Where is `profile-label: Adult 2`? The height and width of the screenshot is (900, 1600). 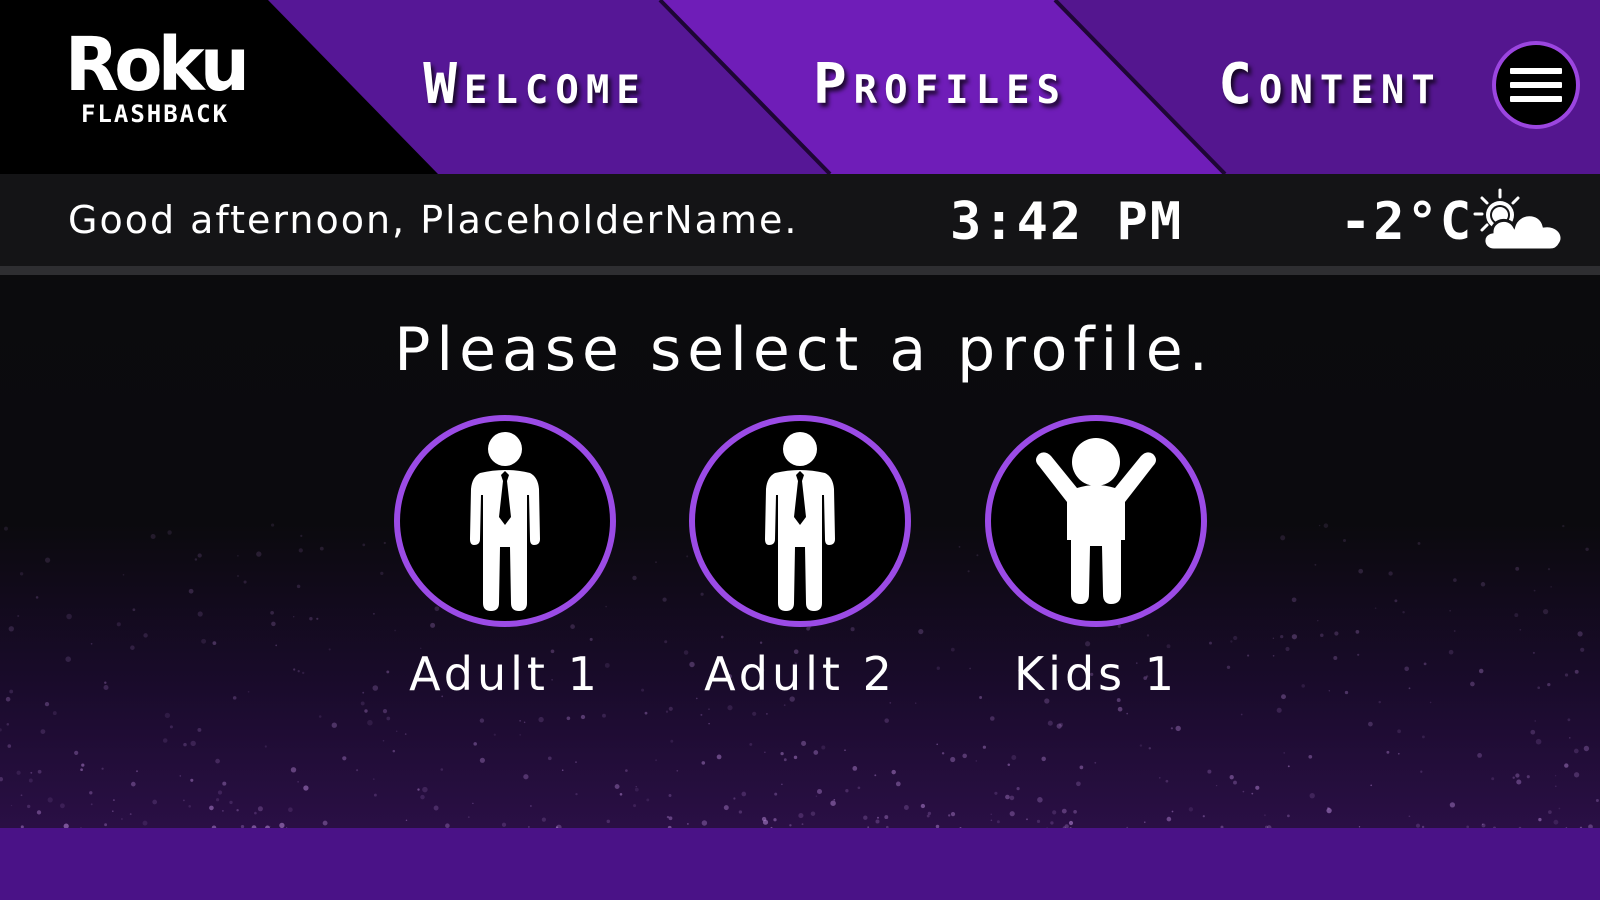
profile-label: Adult 2 is located at coordinates (800, 674).